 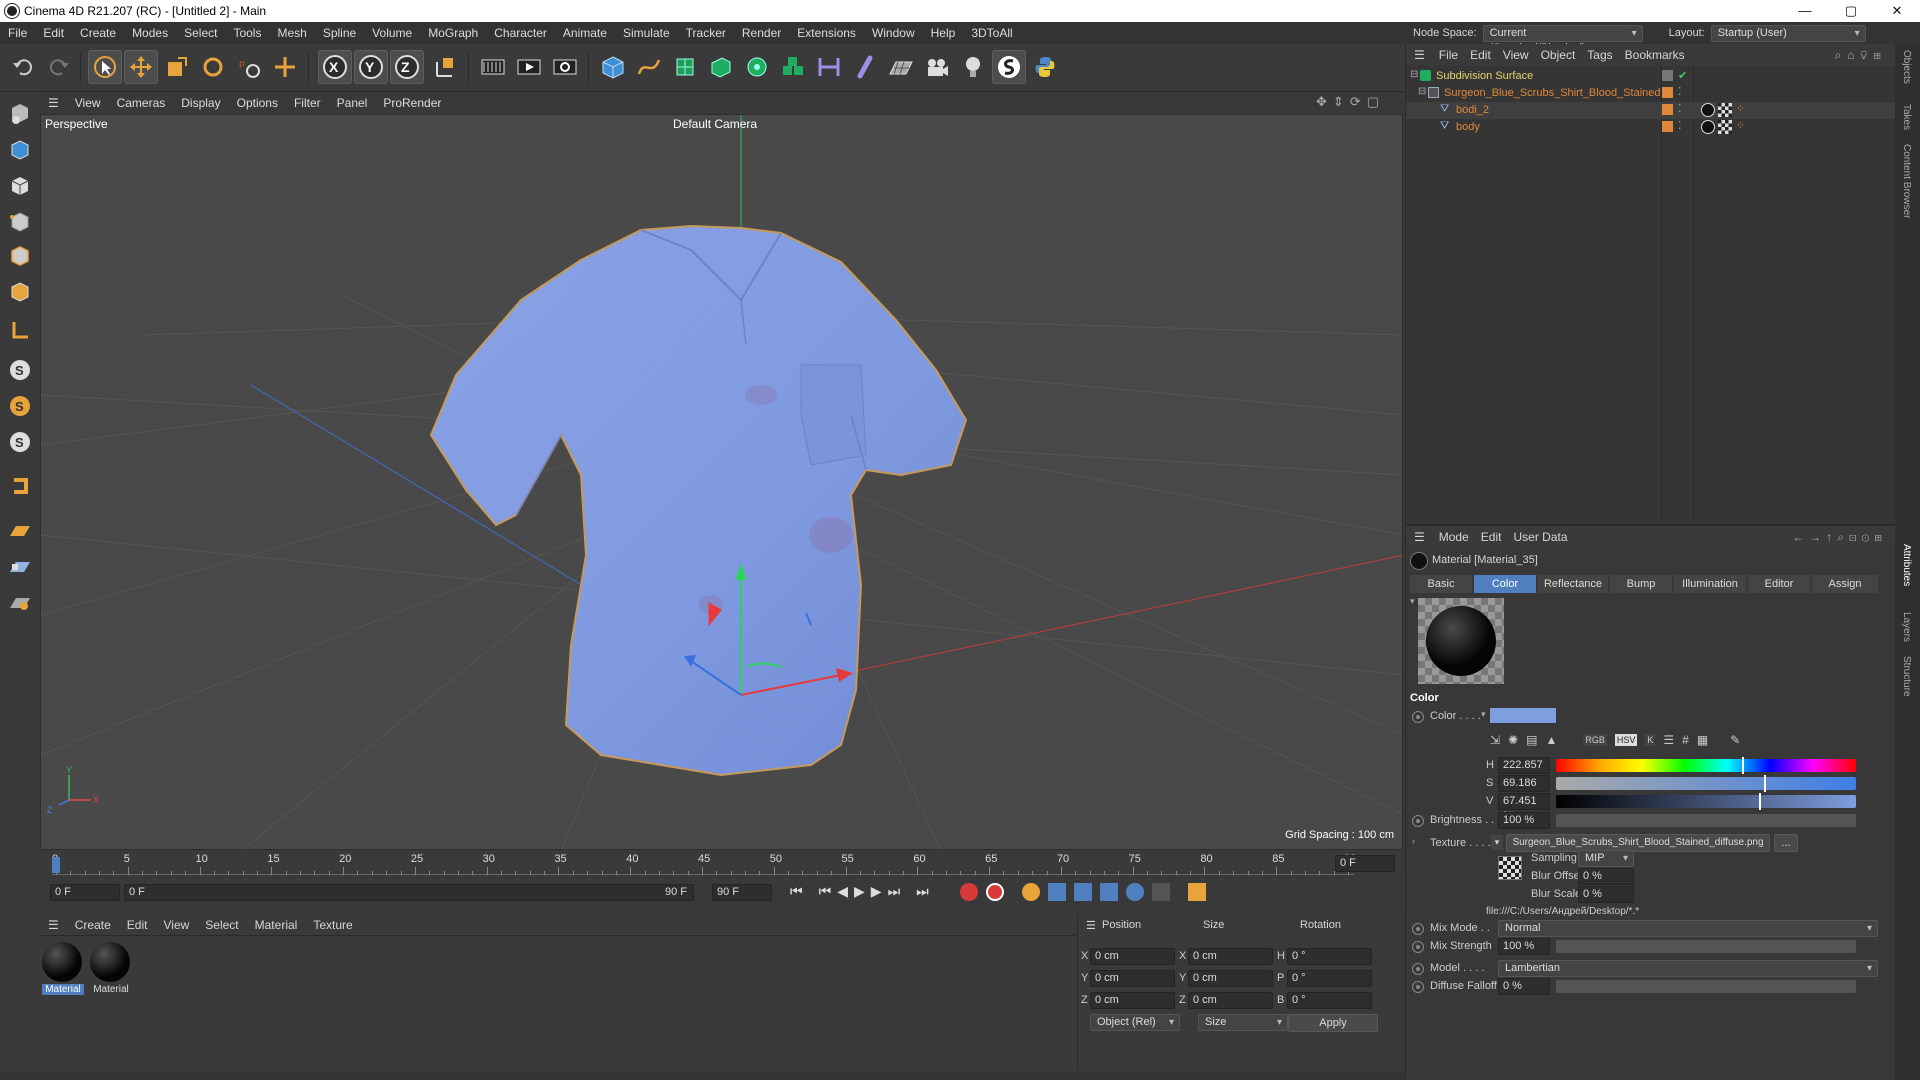 What do you see at coordinates (1573, 584) in the screenshot?
I see `tab-reflectance: Reflectance` at bounding box center [1573, 584].